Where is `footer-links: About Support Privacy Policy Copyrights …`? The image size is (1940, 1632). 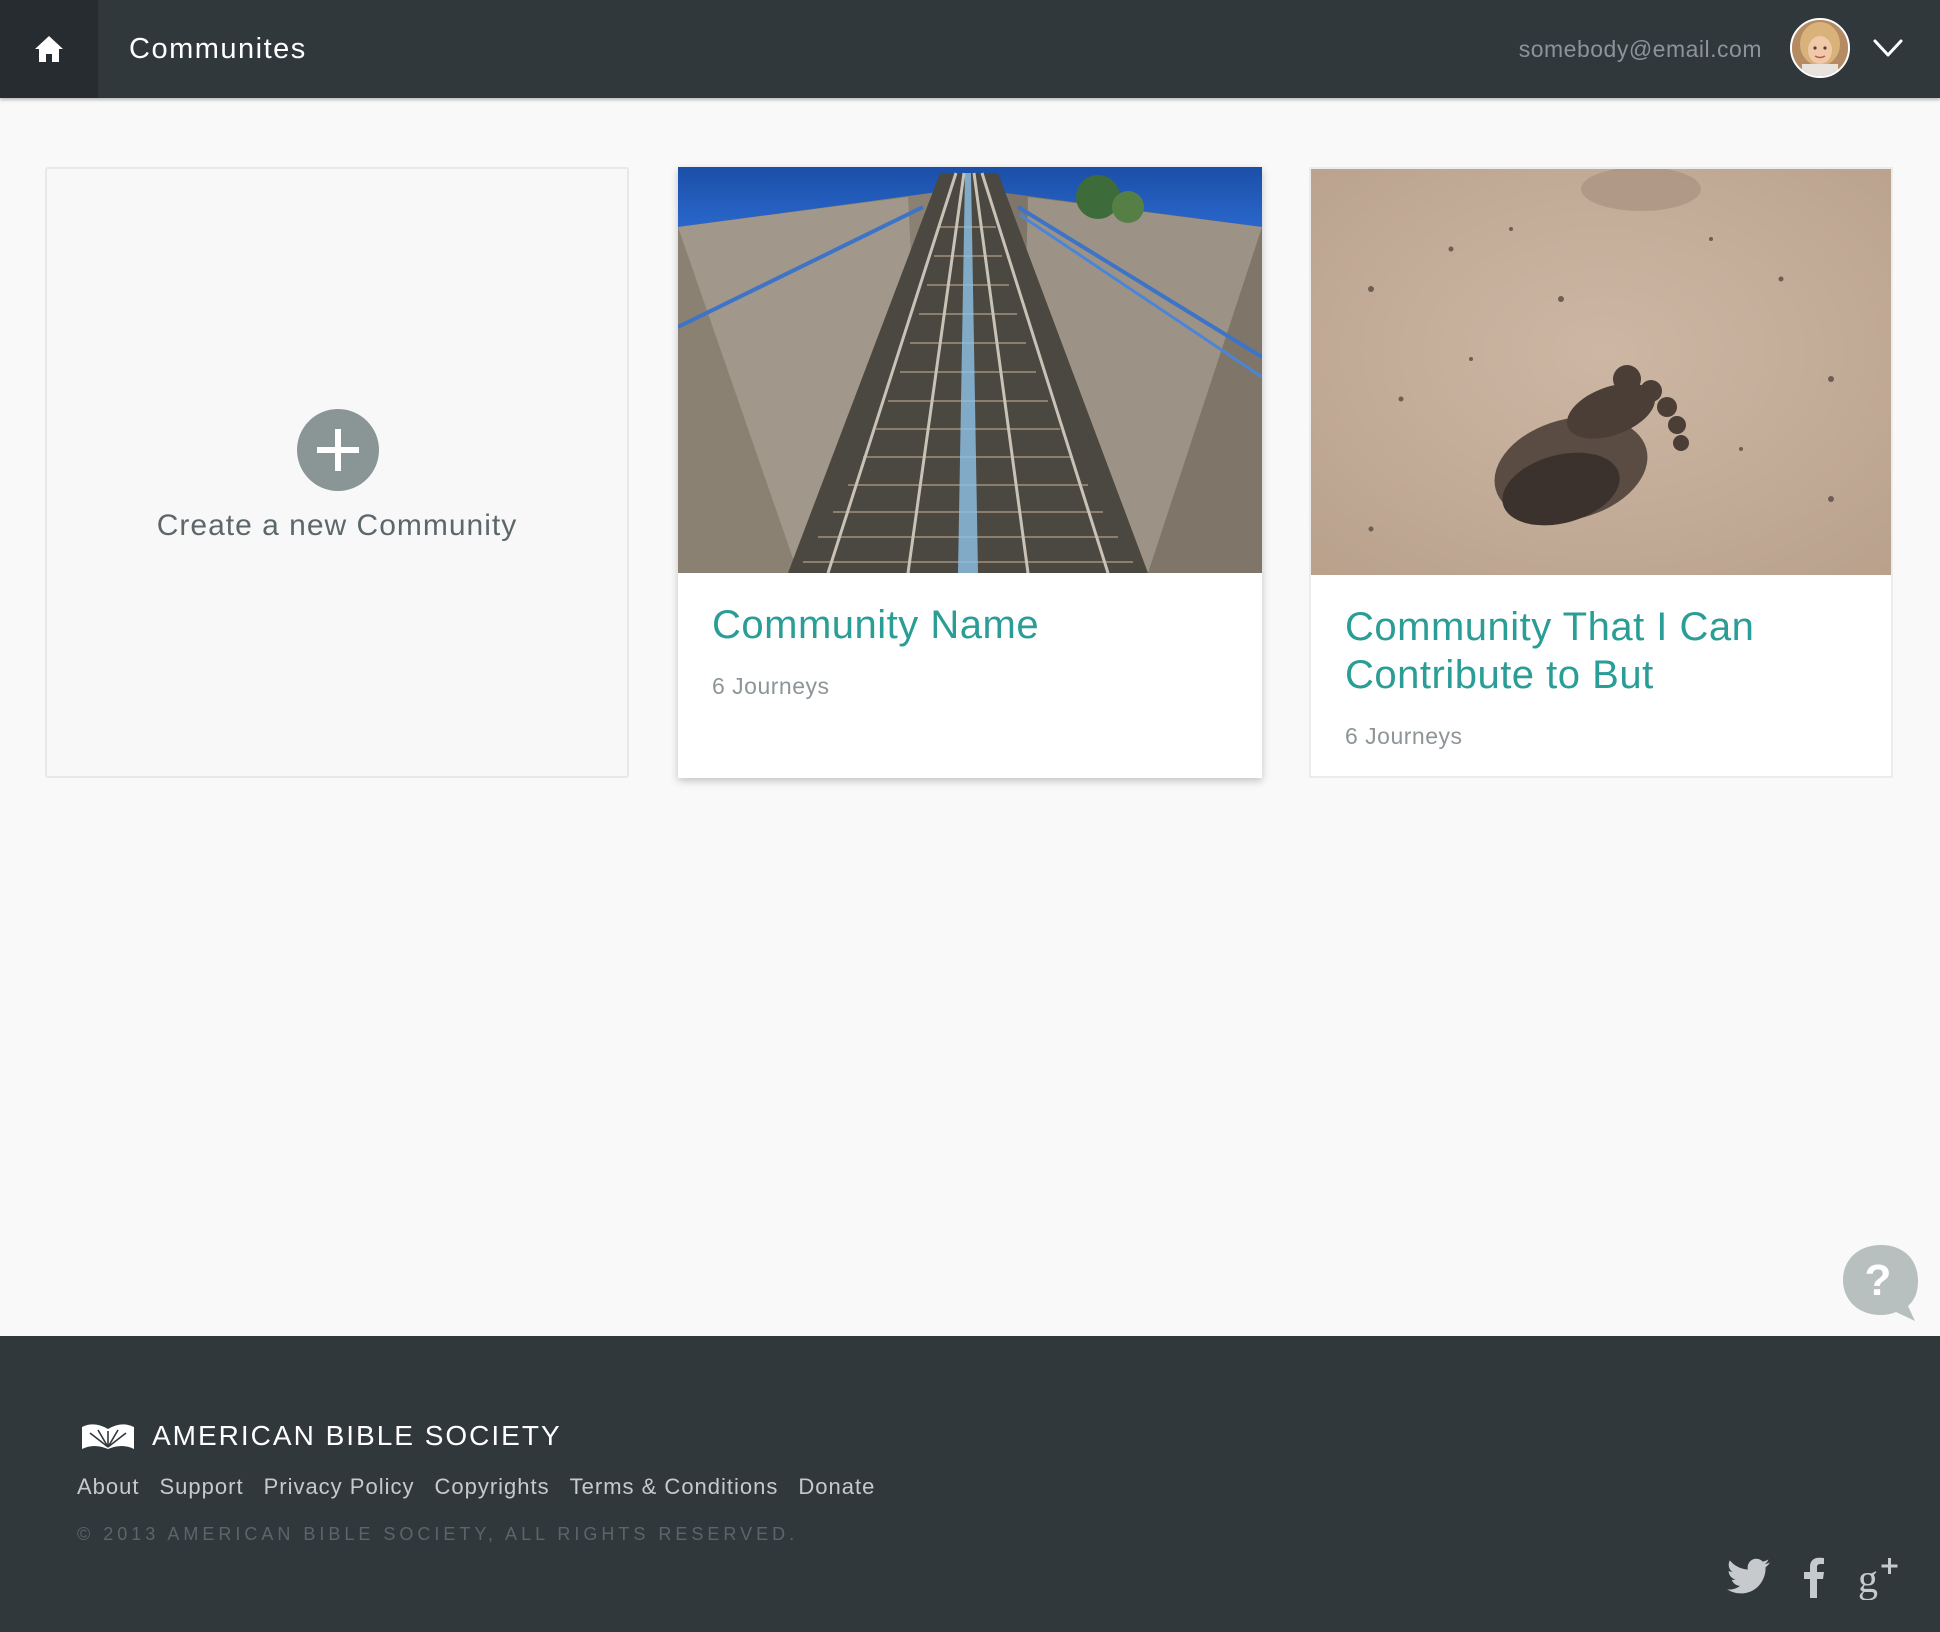
footer-links: About Support Privacy Policy Copyrights … is located at coordinates (476, 1487).